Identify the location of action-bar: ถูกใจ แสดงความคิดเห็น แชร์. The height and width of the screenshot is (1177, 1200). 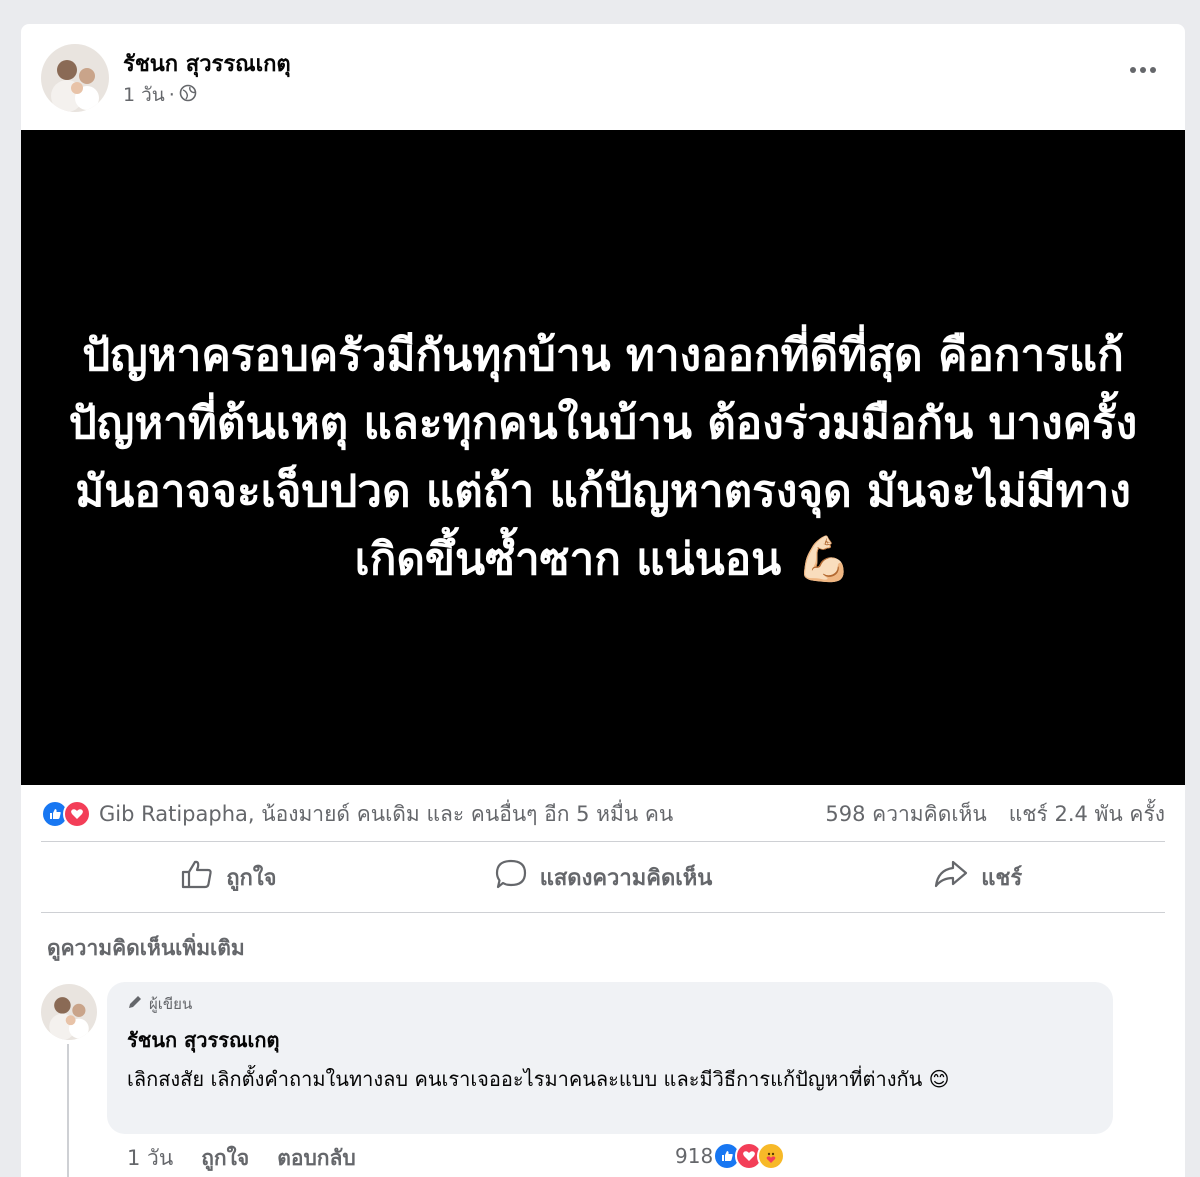
(603, 877).